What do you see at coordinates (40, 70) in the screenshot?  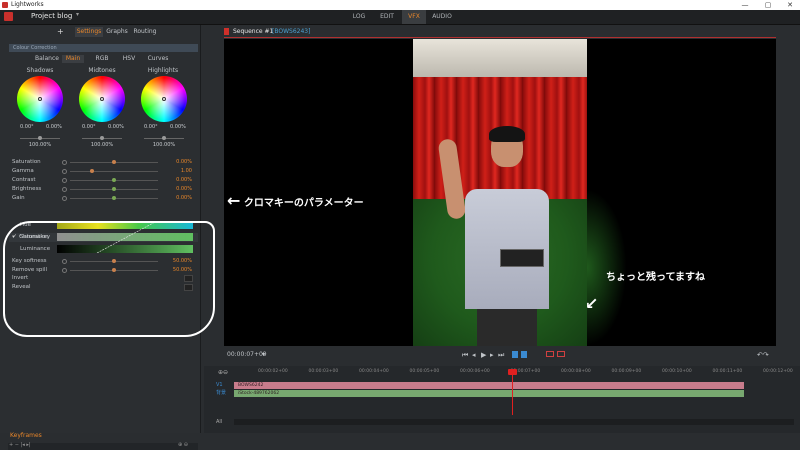 I see `shadows-label: Shadows` at bounding box center [40, 70].